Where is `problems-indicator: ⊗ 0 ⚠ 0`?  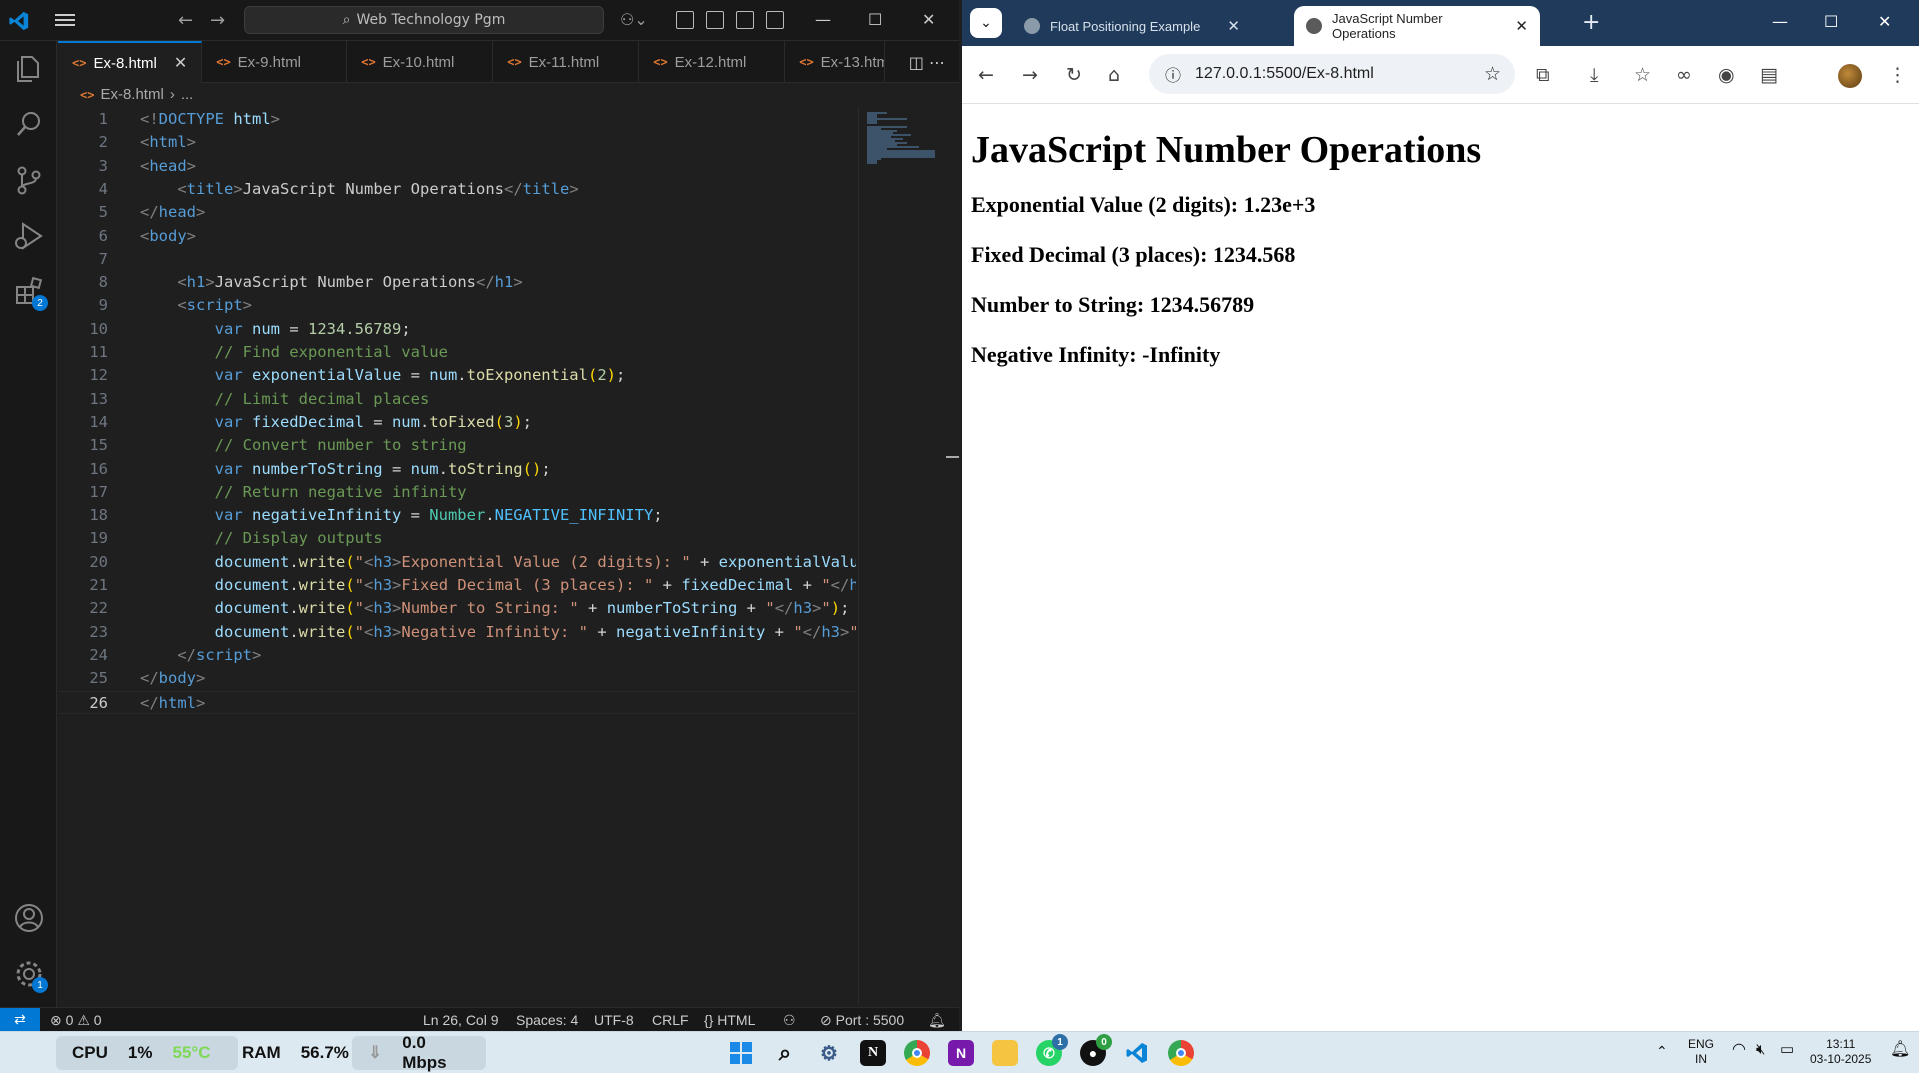
problems-indicator: ⊗ 0 ⚠ 0 is located at coordinates (76, 1020).